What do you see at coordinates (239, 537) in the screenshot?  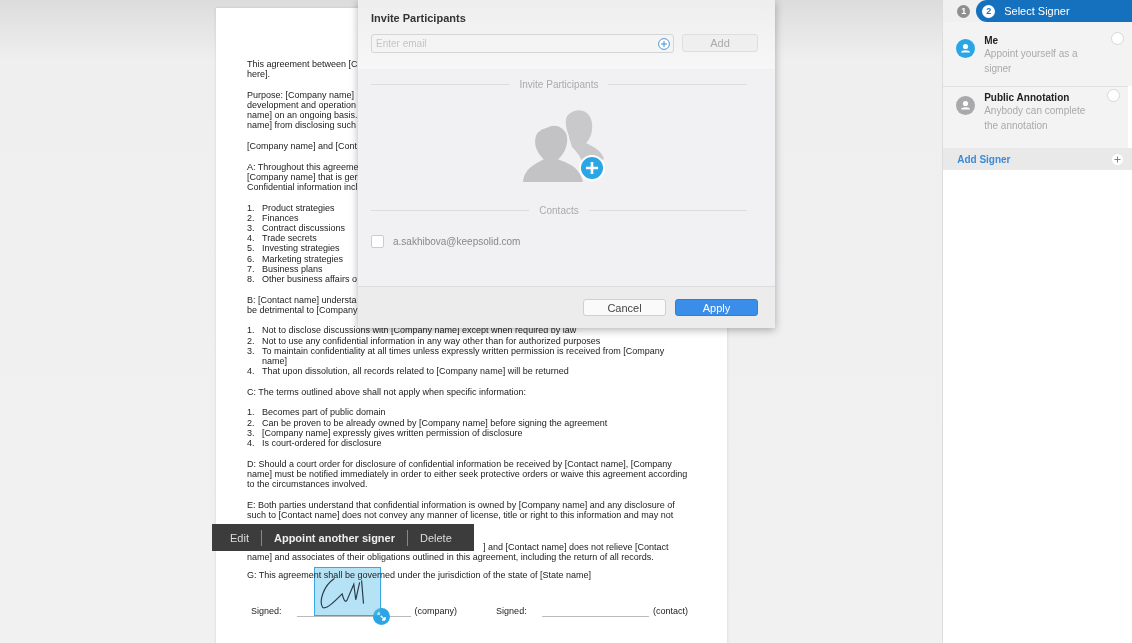 I see `toolbar-button: Edit` at bounding box center [239, 537].